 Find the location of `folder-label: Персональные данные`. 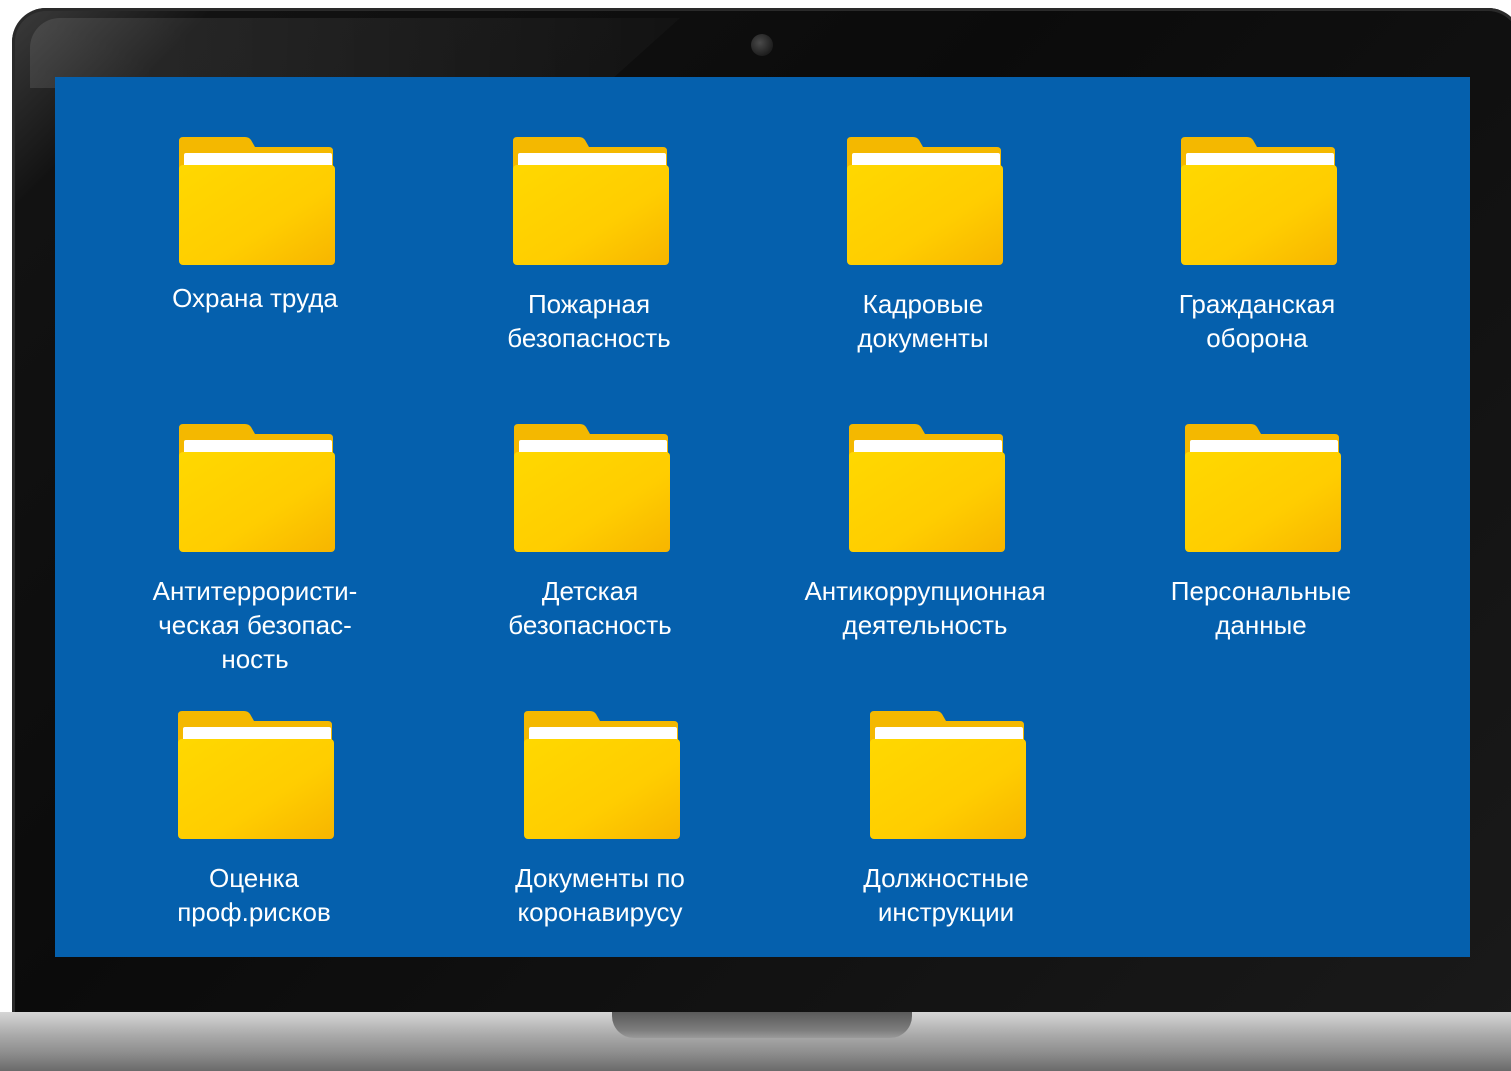

folder-label: Персональные данные is located at coordinates (1261, 608).